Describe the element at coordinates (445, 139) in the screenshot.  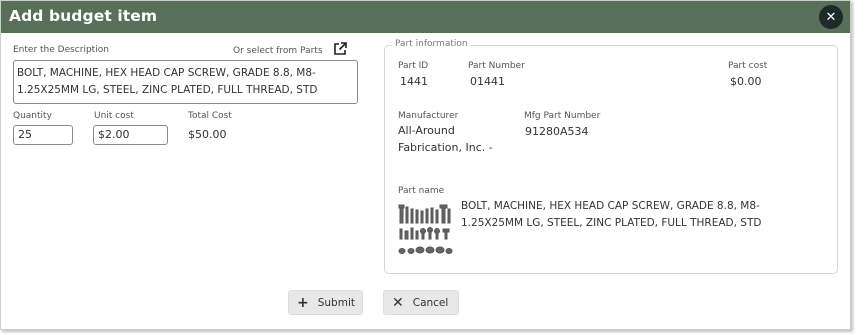
I see `manufacturer-value: All-Around Fabrication, Inc. -` at that location.